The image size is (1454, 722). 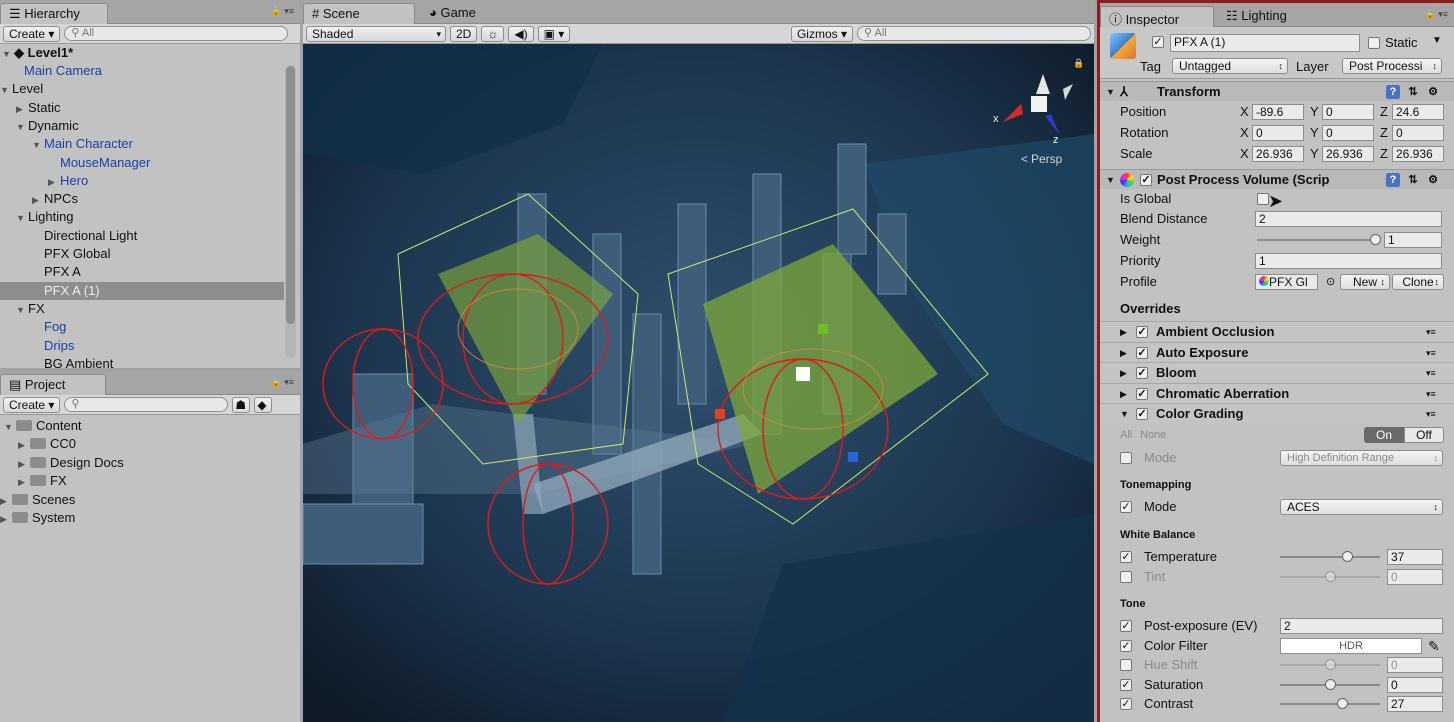 I want to click on on-toggle: On, so click(x=1384, y=435).